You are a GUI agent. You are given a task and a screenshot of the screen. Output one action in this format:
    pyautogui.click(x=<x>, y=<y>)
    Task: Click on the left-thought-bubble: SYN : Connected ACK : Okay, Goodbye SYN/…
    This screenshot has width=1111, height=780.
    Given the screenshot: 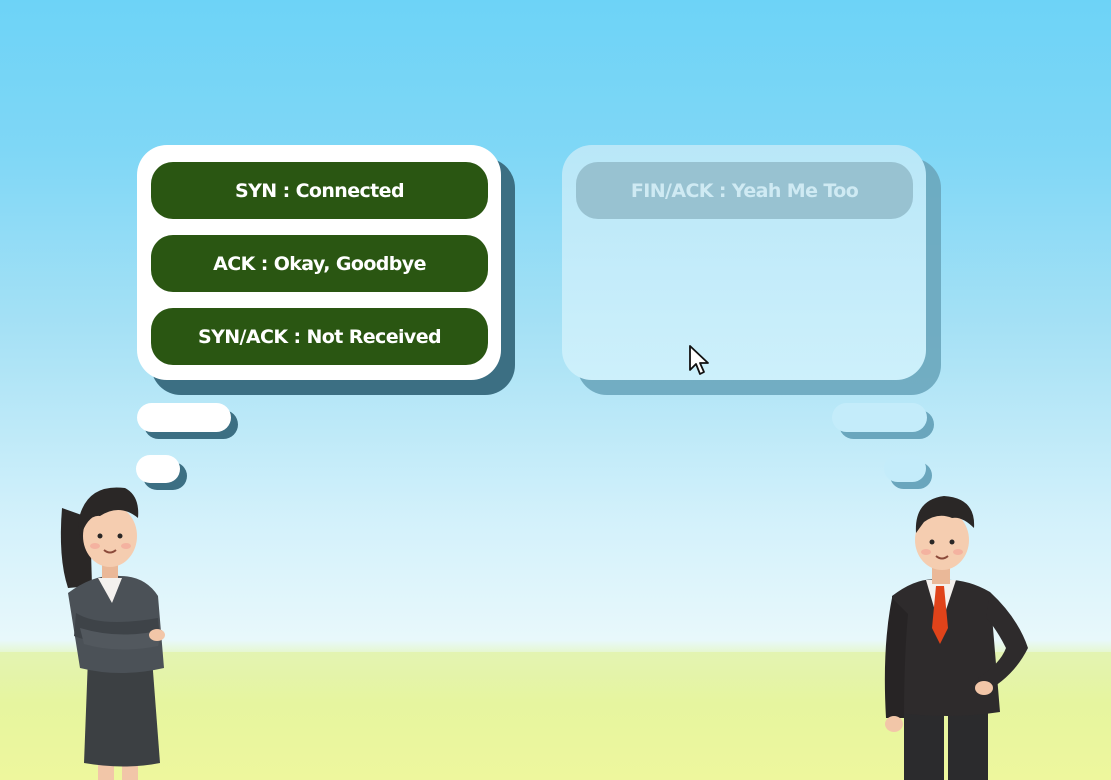 What is the action you would take?
    pyautogui.click(x=319, y=262)
    